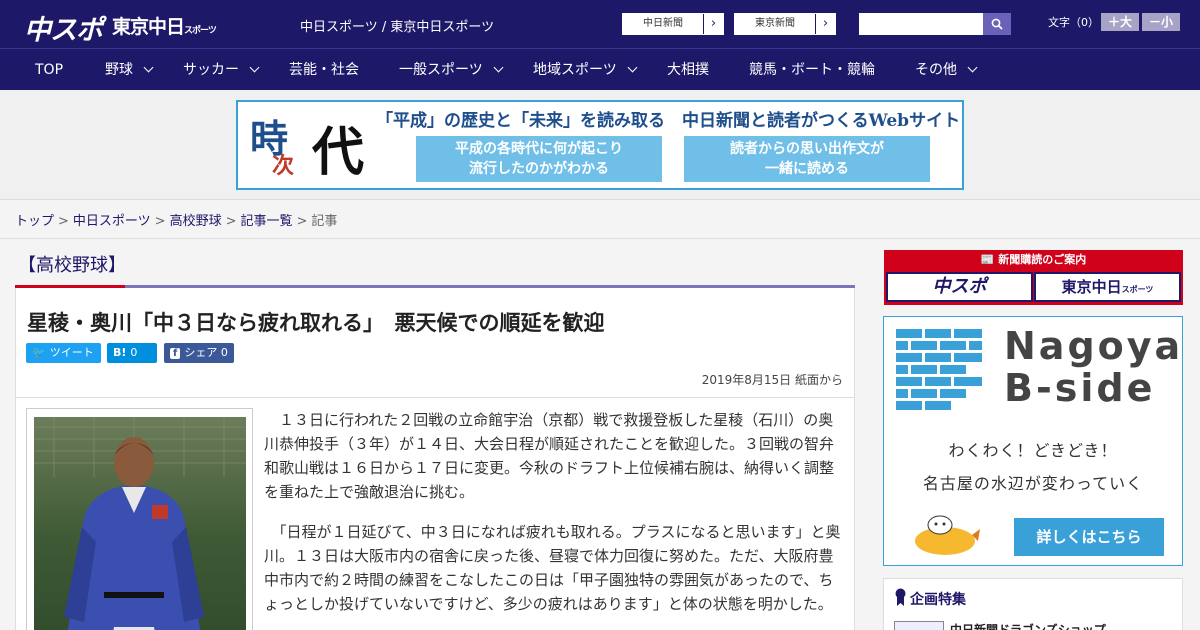  What do you see at coordinates (119, 70) in the screenshot?
I see `nav-label: 野球` at bounding box center [119, 70].